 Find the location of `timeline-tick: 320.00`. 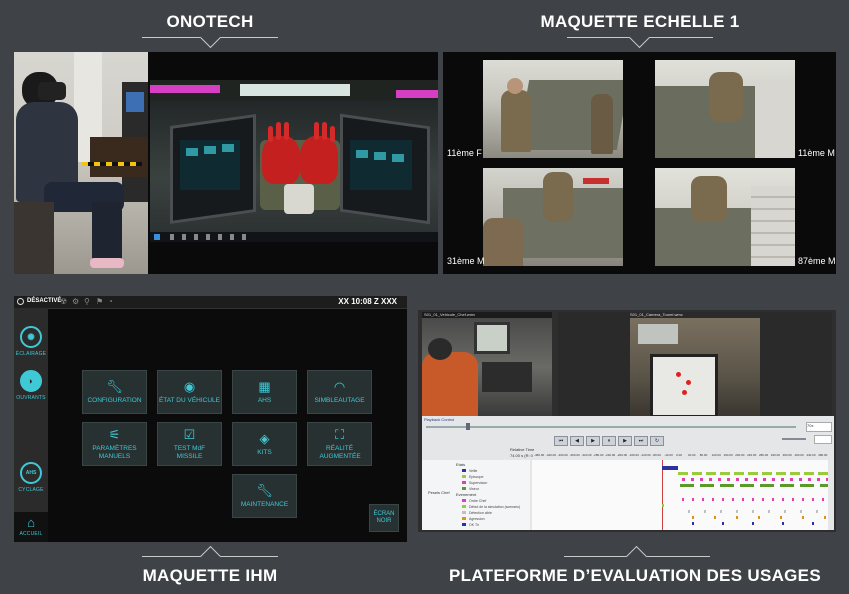

timeline-tick: 320.00 is located at coordinates (775, 455).